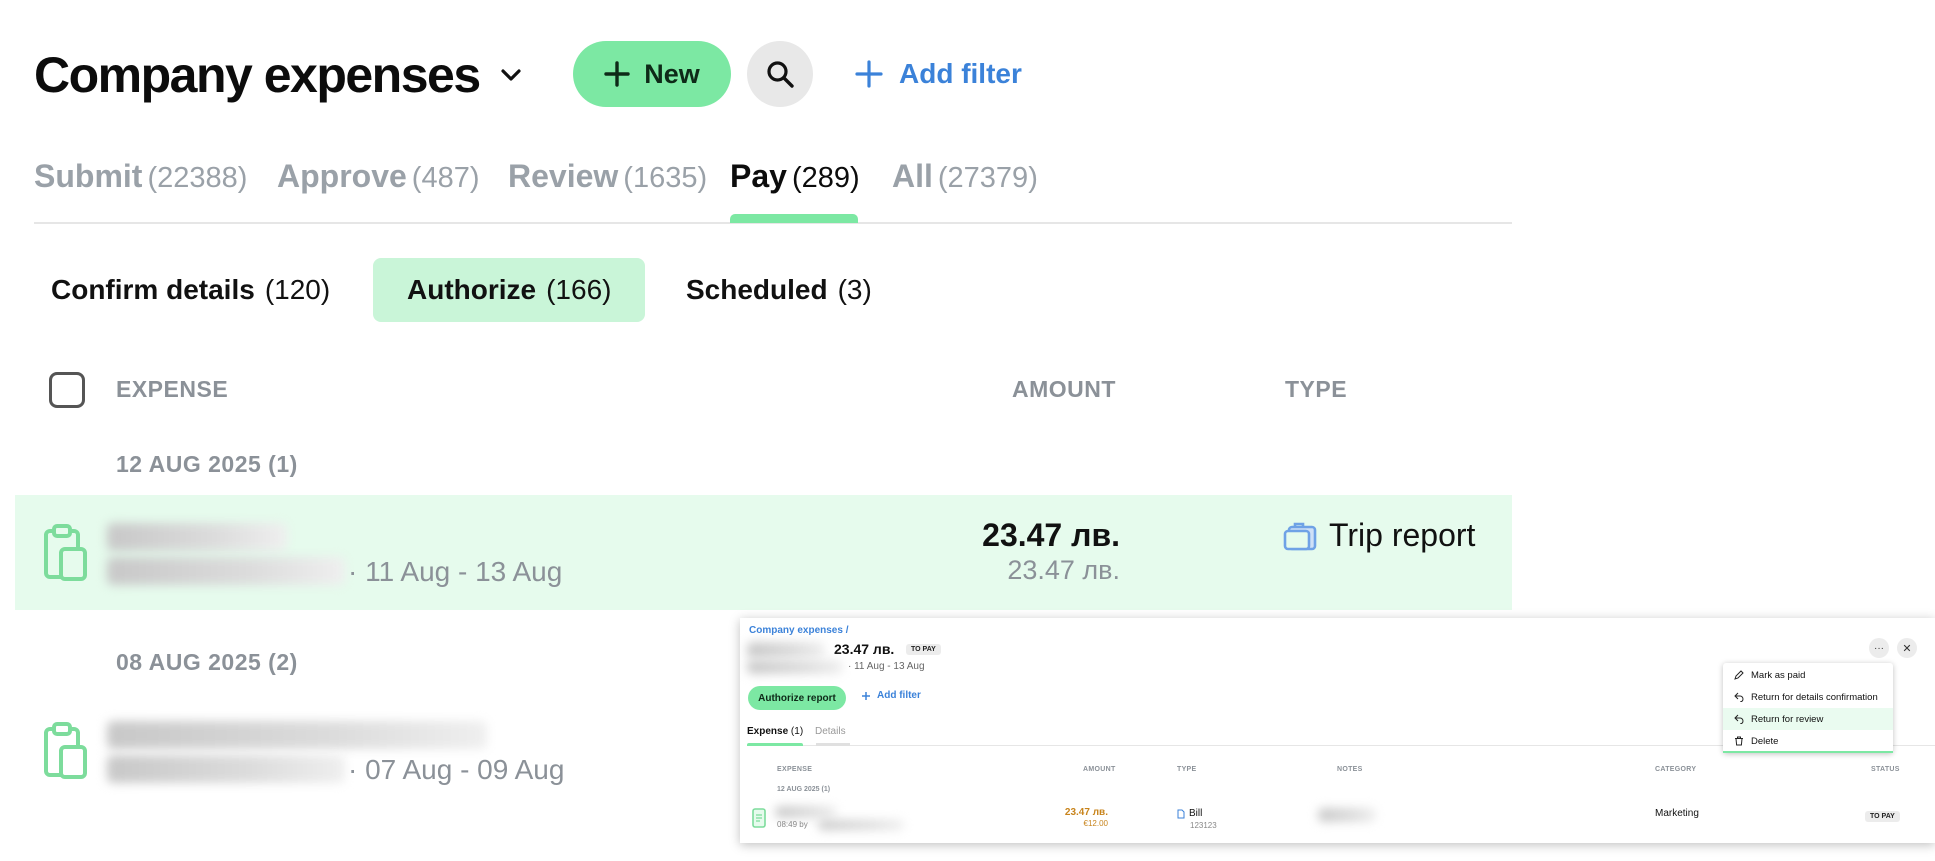 The height and width of the screenshot is (861, 1935). Describe the element at coordinates (1814, 697) in the screenshot. I see `menu-item-label: Return for details confirmation` at that location.